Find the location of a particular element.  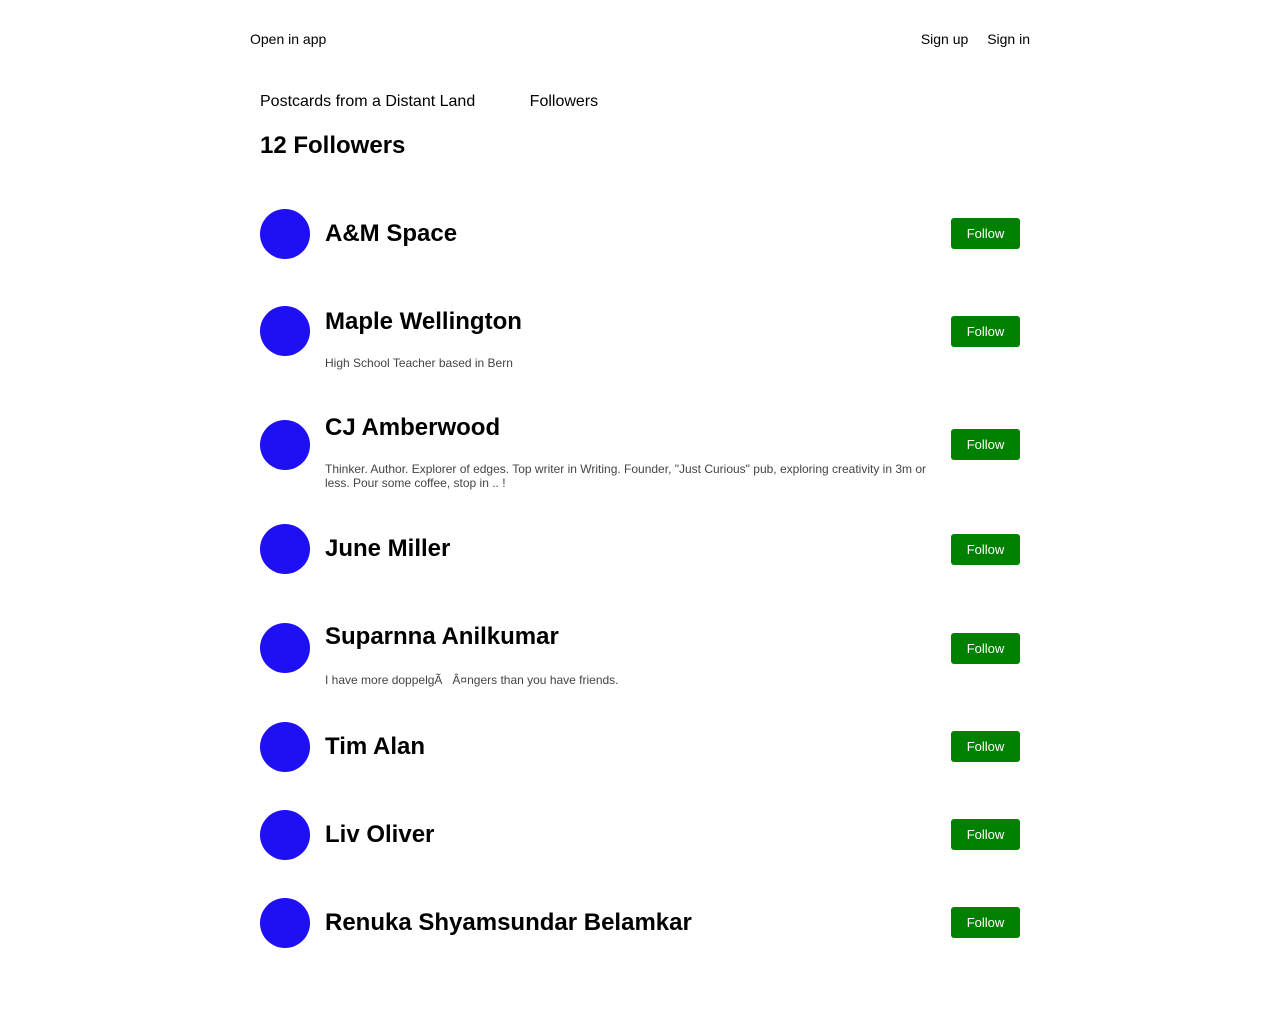

breadcrumb-publication-link: Postcards from a Distant Land is located at coordinates (367, 101).